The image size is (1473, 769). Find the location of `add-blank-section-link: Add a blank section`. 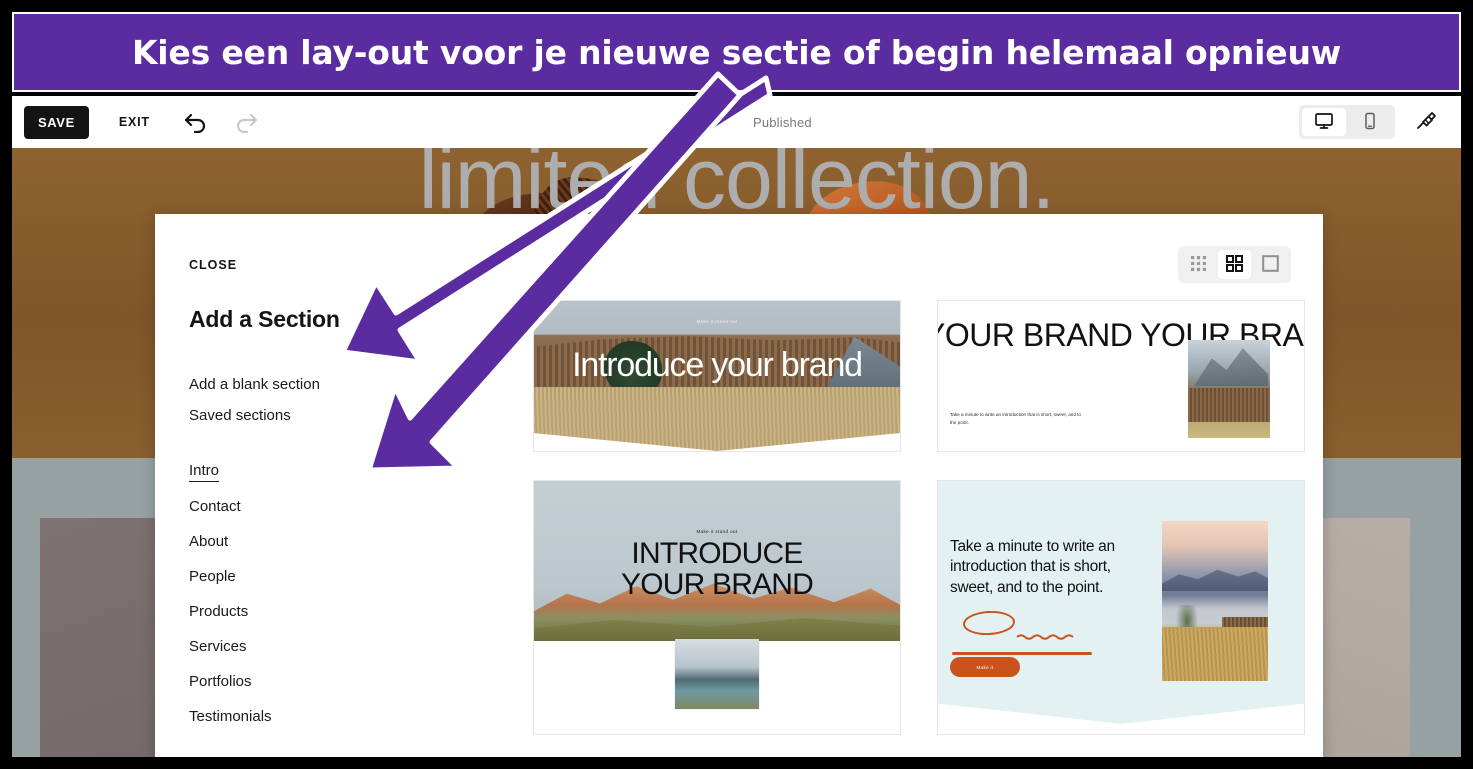

add-blank-section-link: Add a blank section is located at coordinates (348, 384).